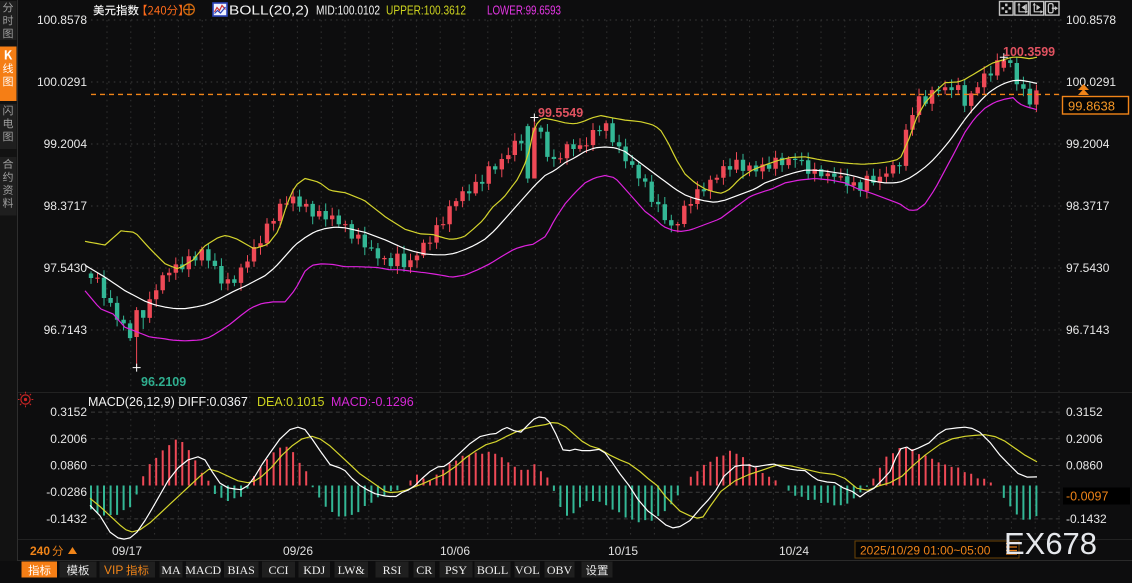  Describe the element at coordinates (1029, 52) in the screenshot. I see `svg-text: 100.3599` at that location.